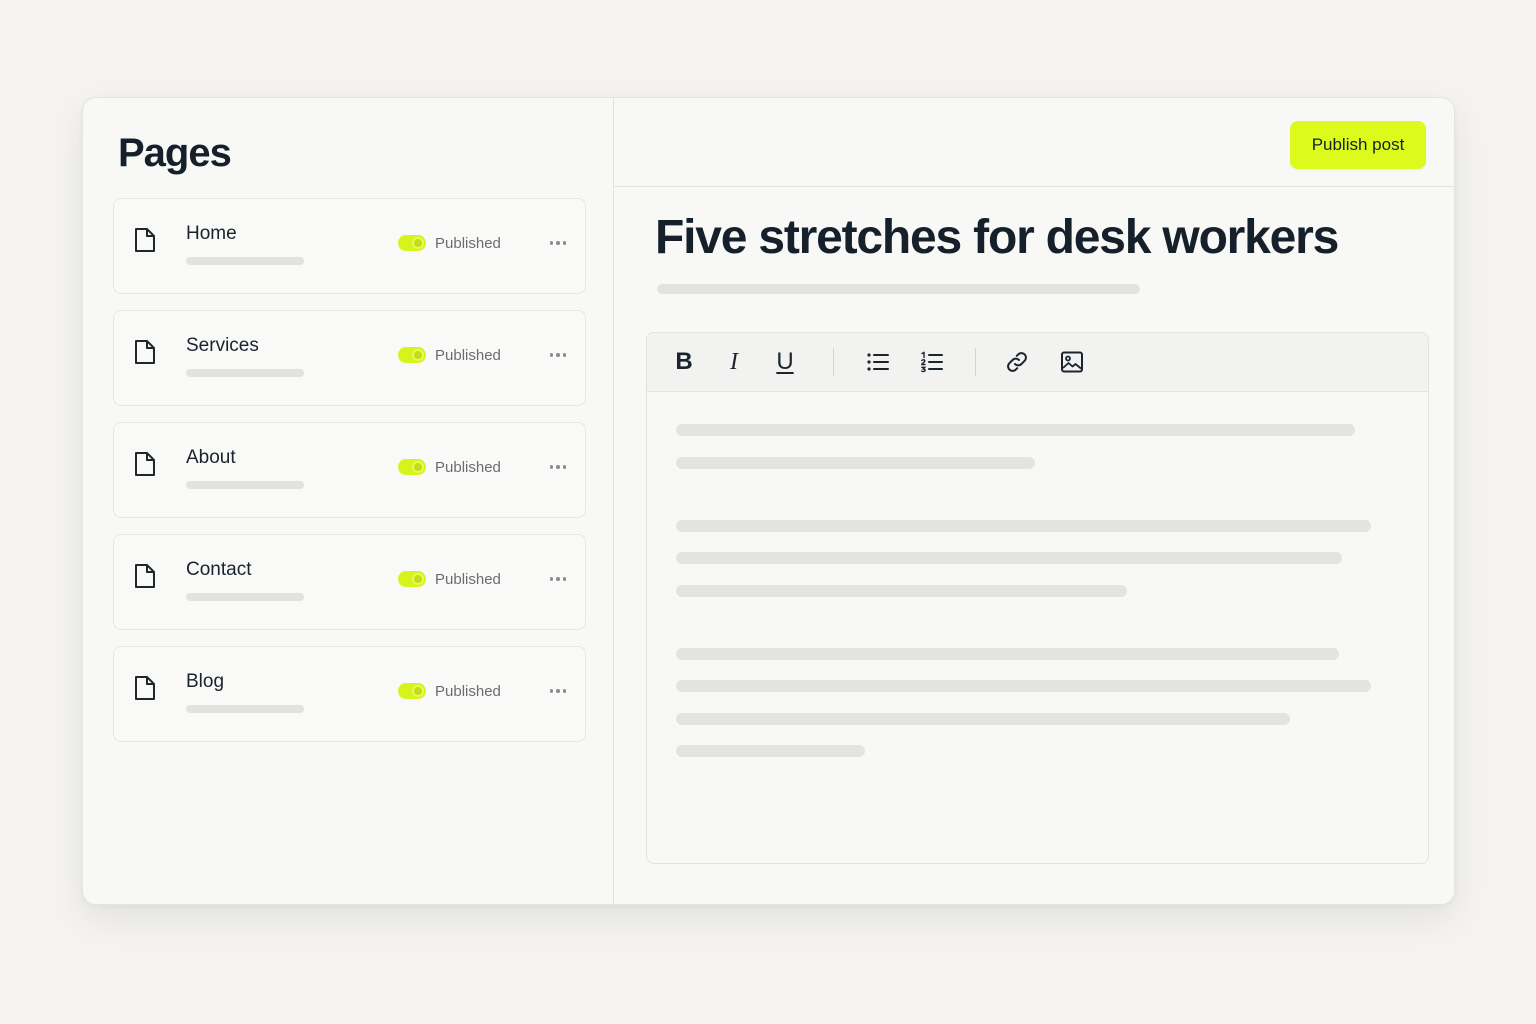 The height and width of the screenshot is (1024, 1536). What do you see at coordinates (349, 582) in the screenshot?
I see `page-item-contact: Contact Published` at bounding box center [349, 582].